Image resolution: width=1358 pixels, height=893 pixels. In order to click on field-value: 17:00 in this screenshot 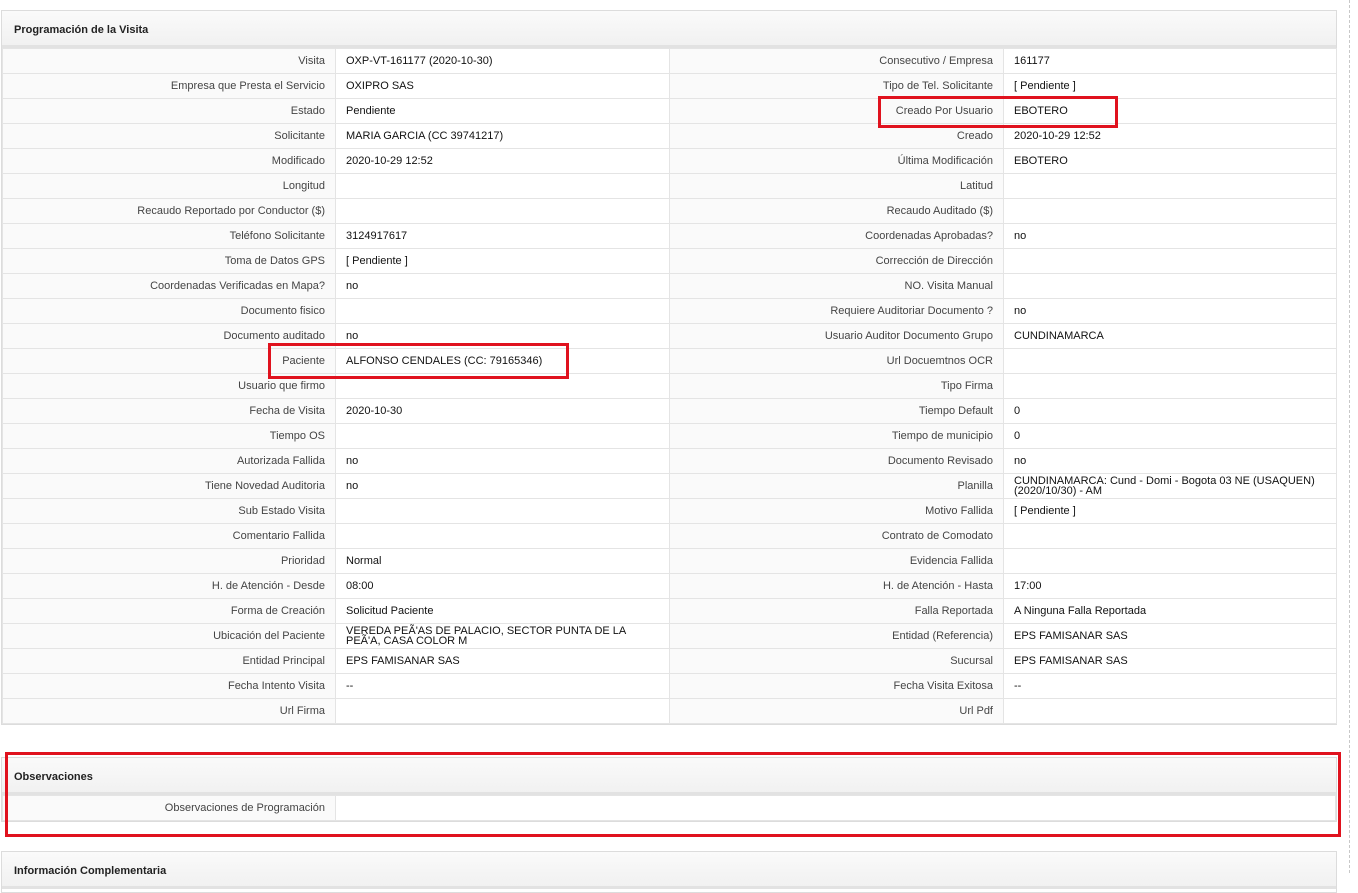, I will do `click(1170, 586)`.